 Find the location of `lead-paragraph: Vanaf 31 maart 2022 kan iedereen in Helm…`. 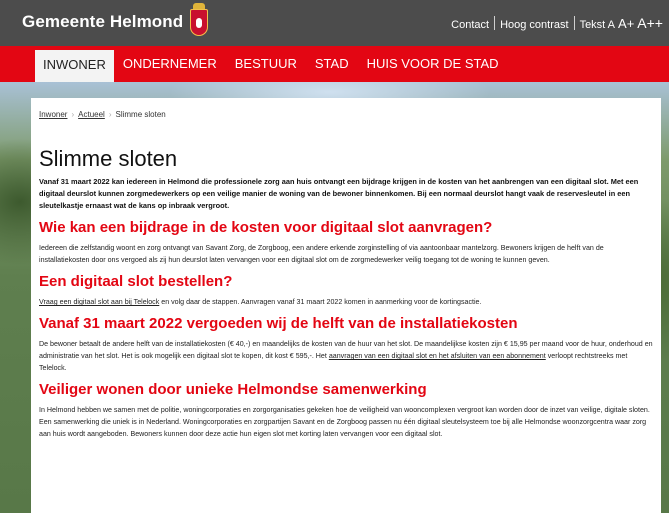

lead-paragraph: Vanaf 31 maart 2022 kan iedereen in Helm… is located at coordinates (339, 193).